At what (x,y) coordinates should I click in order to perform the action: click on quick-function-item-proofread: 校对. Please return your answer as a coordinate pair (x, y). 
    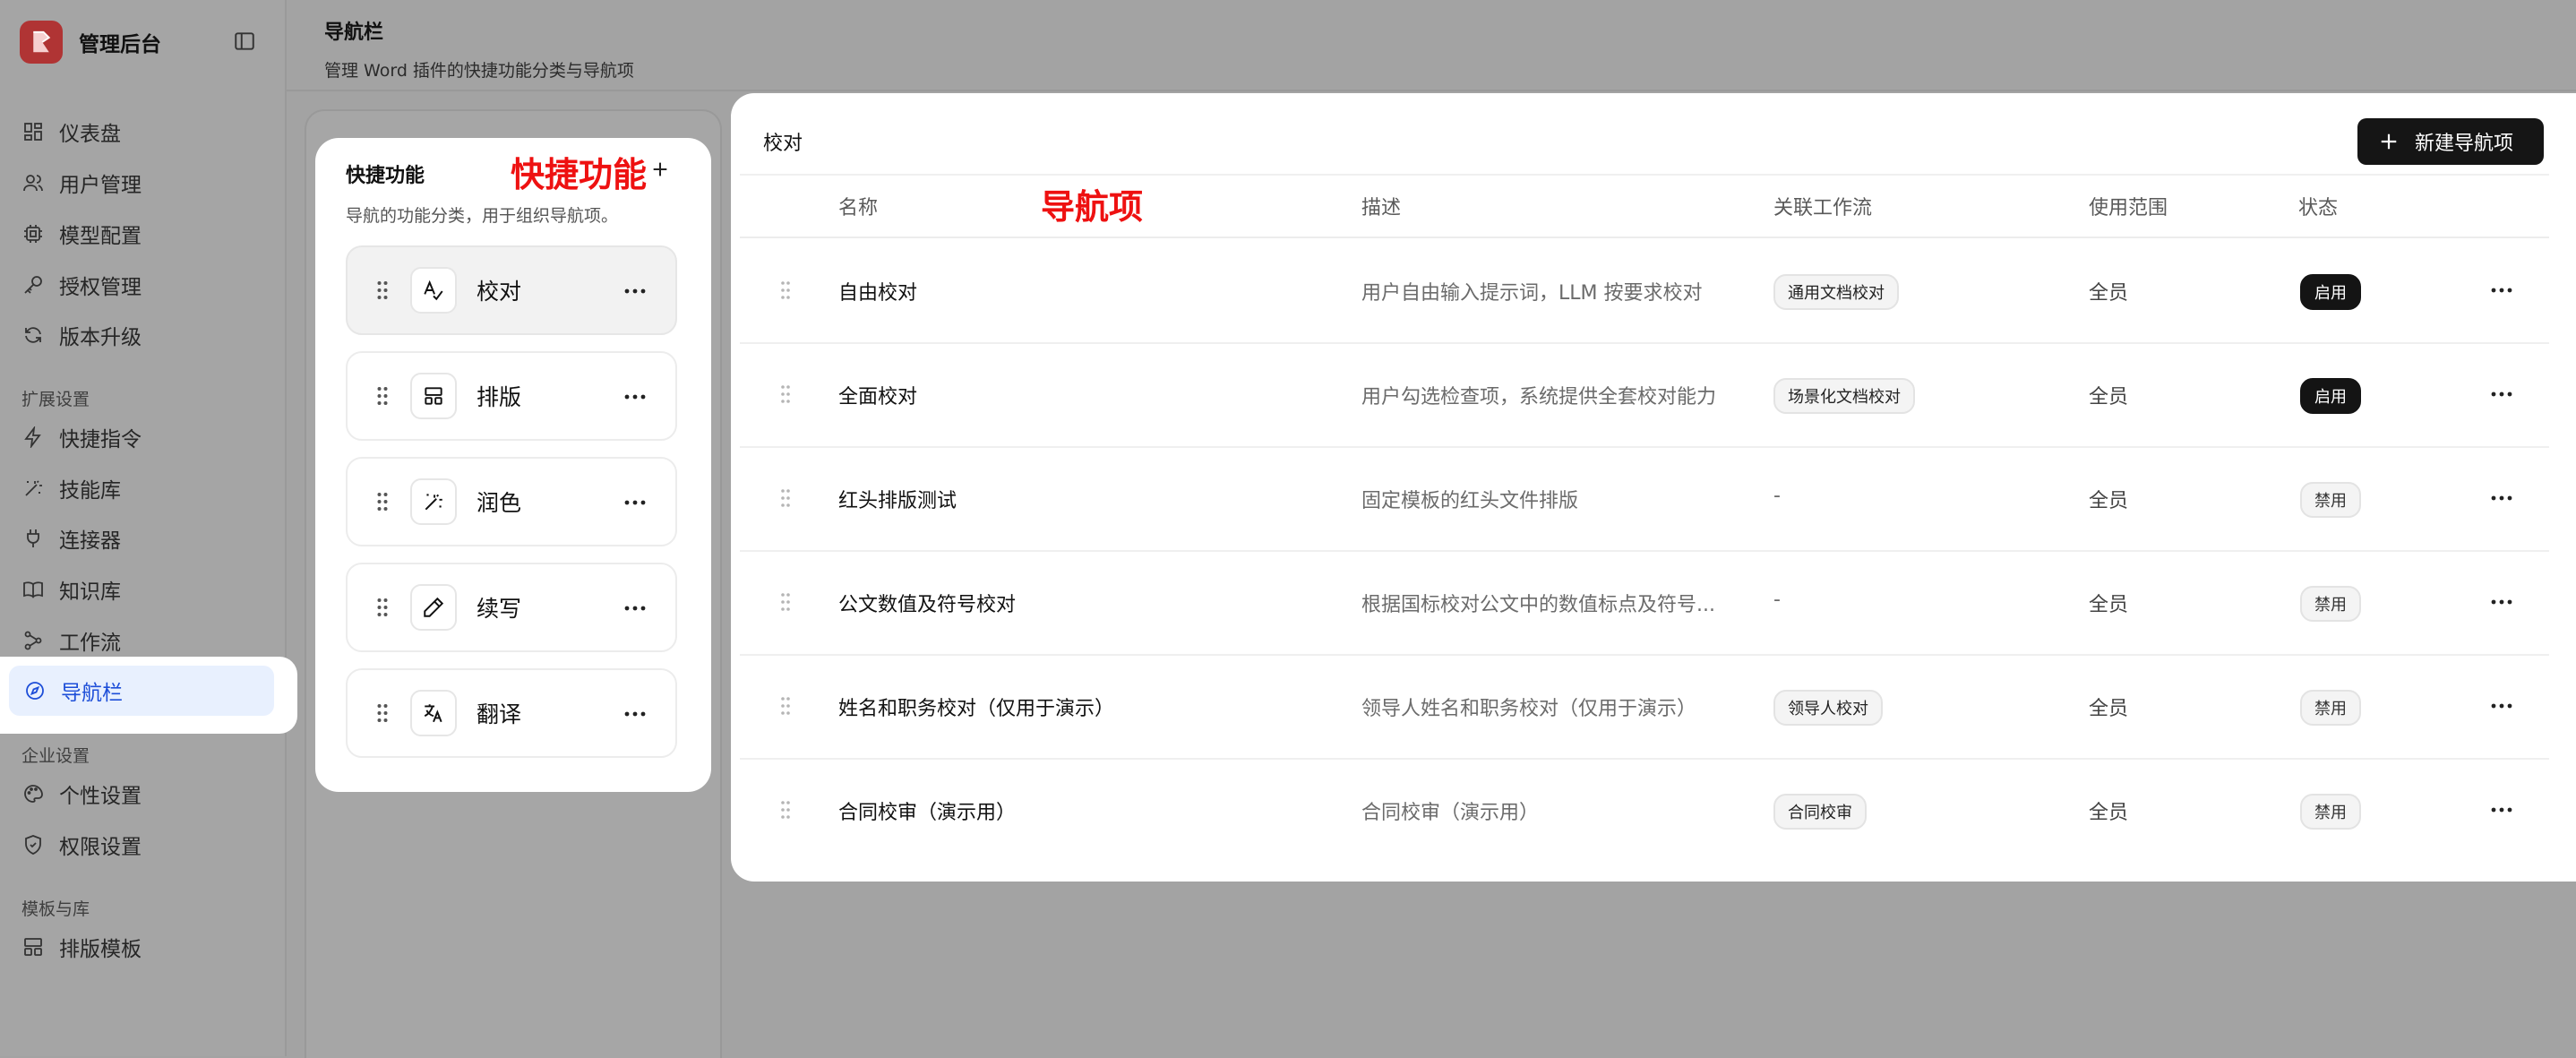
    Looking at the image, I should click on (511, 290).